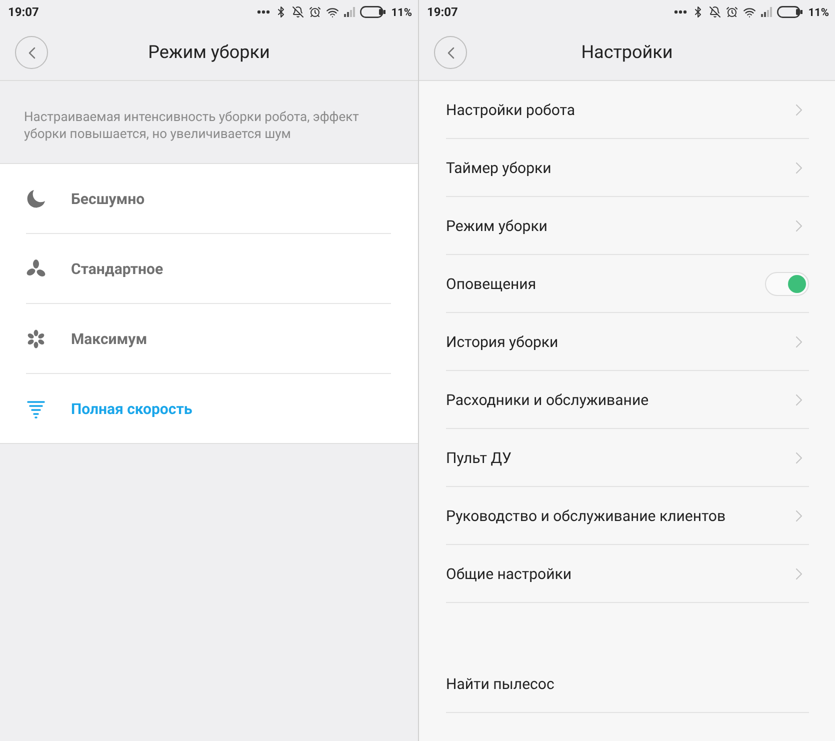 This screenshot has width=835, height=741. Describe the element at coordinates (499, 167) in the screenshot. I see `settings-item: Таймер уборки` at that location.